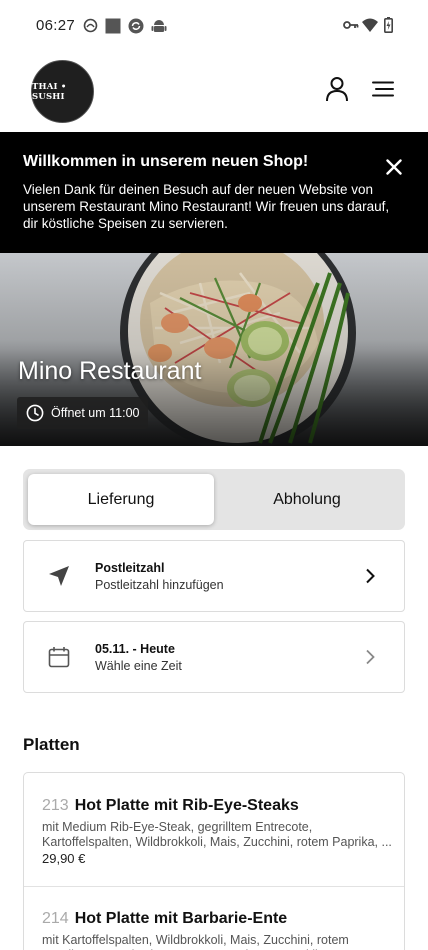  What do you see at coordinates (214, 657) in the screenshot?
I see `time-card: 05.11. - Heute Wähle eine Zeit` at bounding box center [214, 657].